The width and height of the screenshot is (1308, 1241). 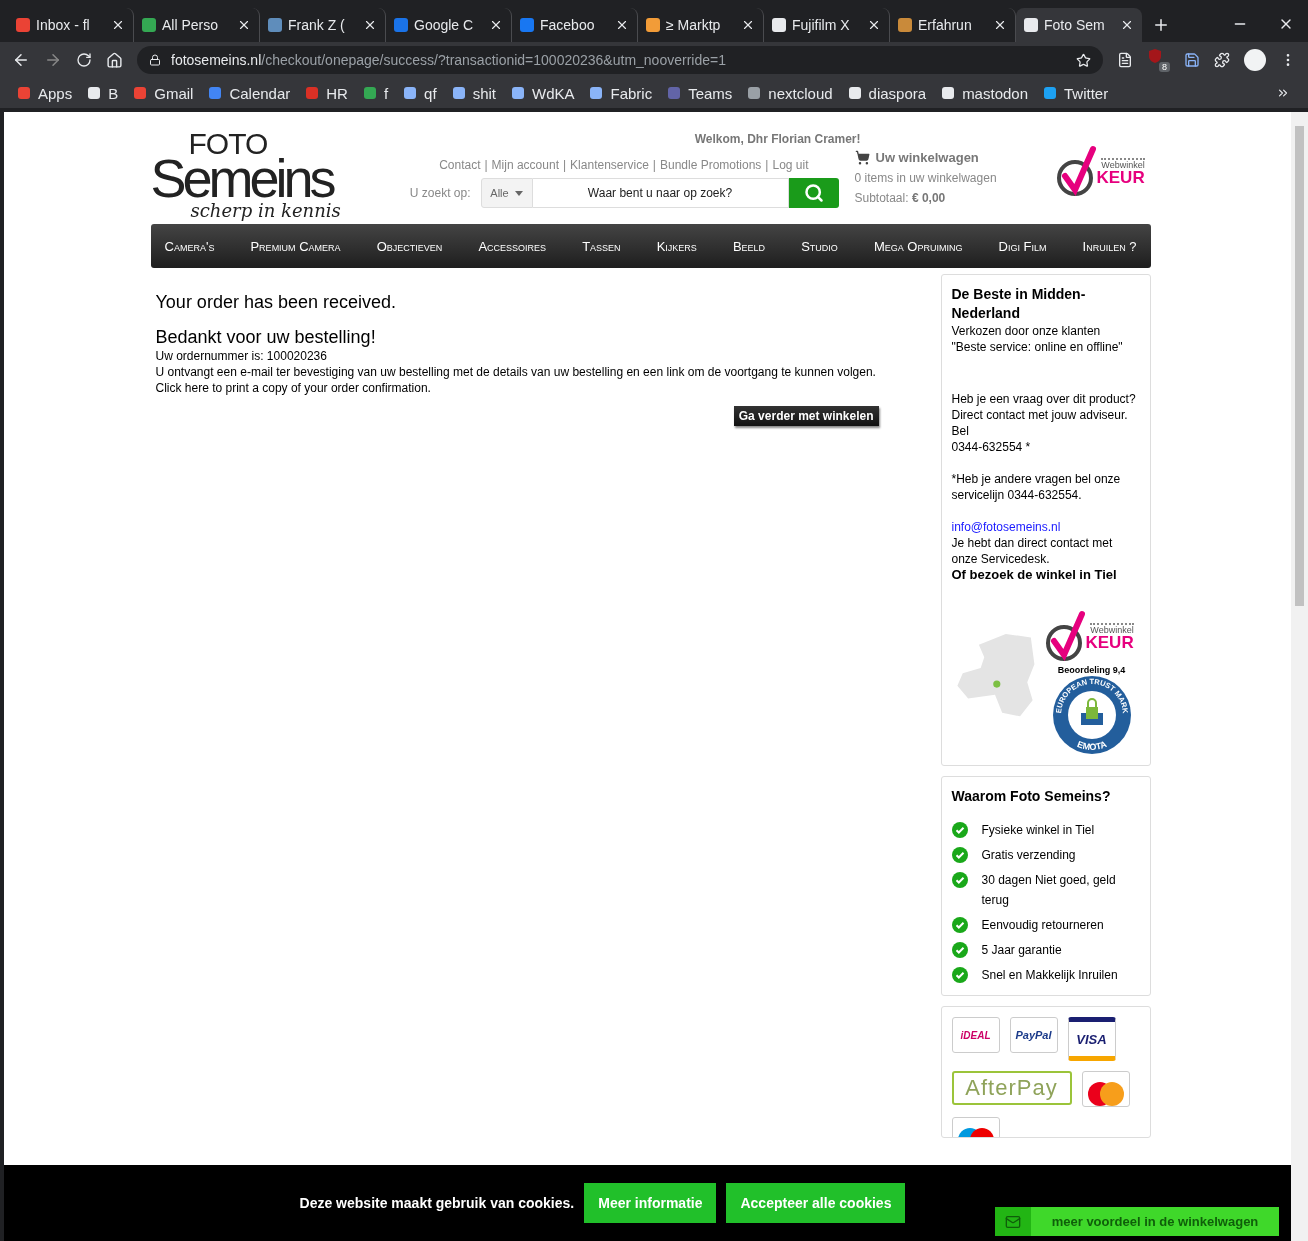 I want to click on email-link: info@fotosemeins.nl, so click(x=1045, y=527).